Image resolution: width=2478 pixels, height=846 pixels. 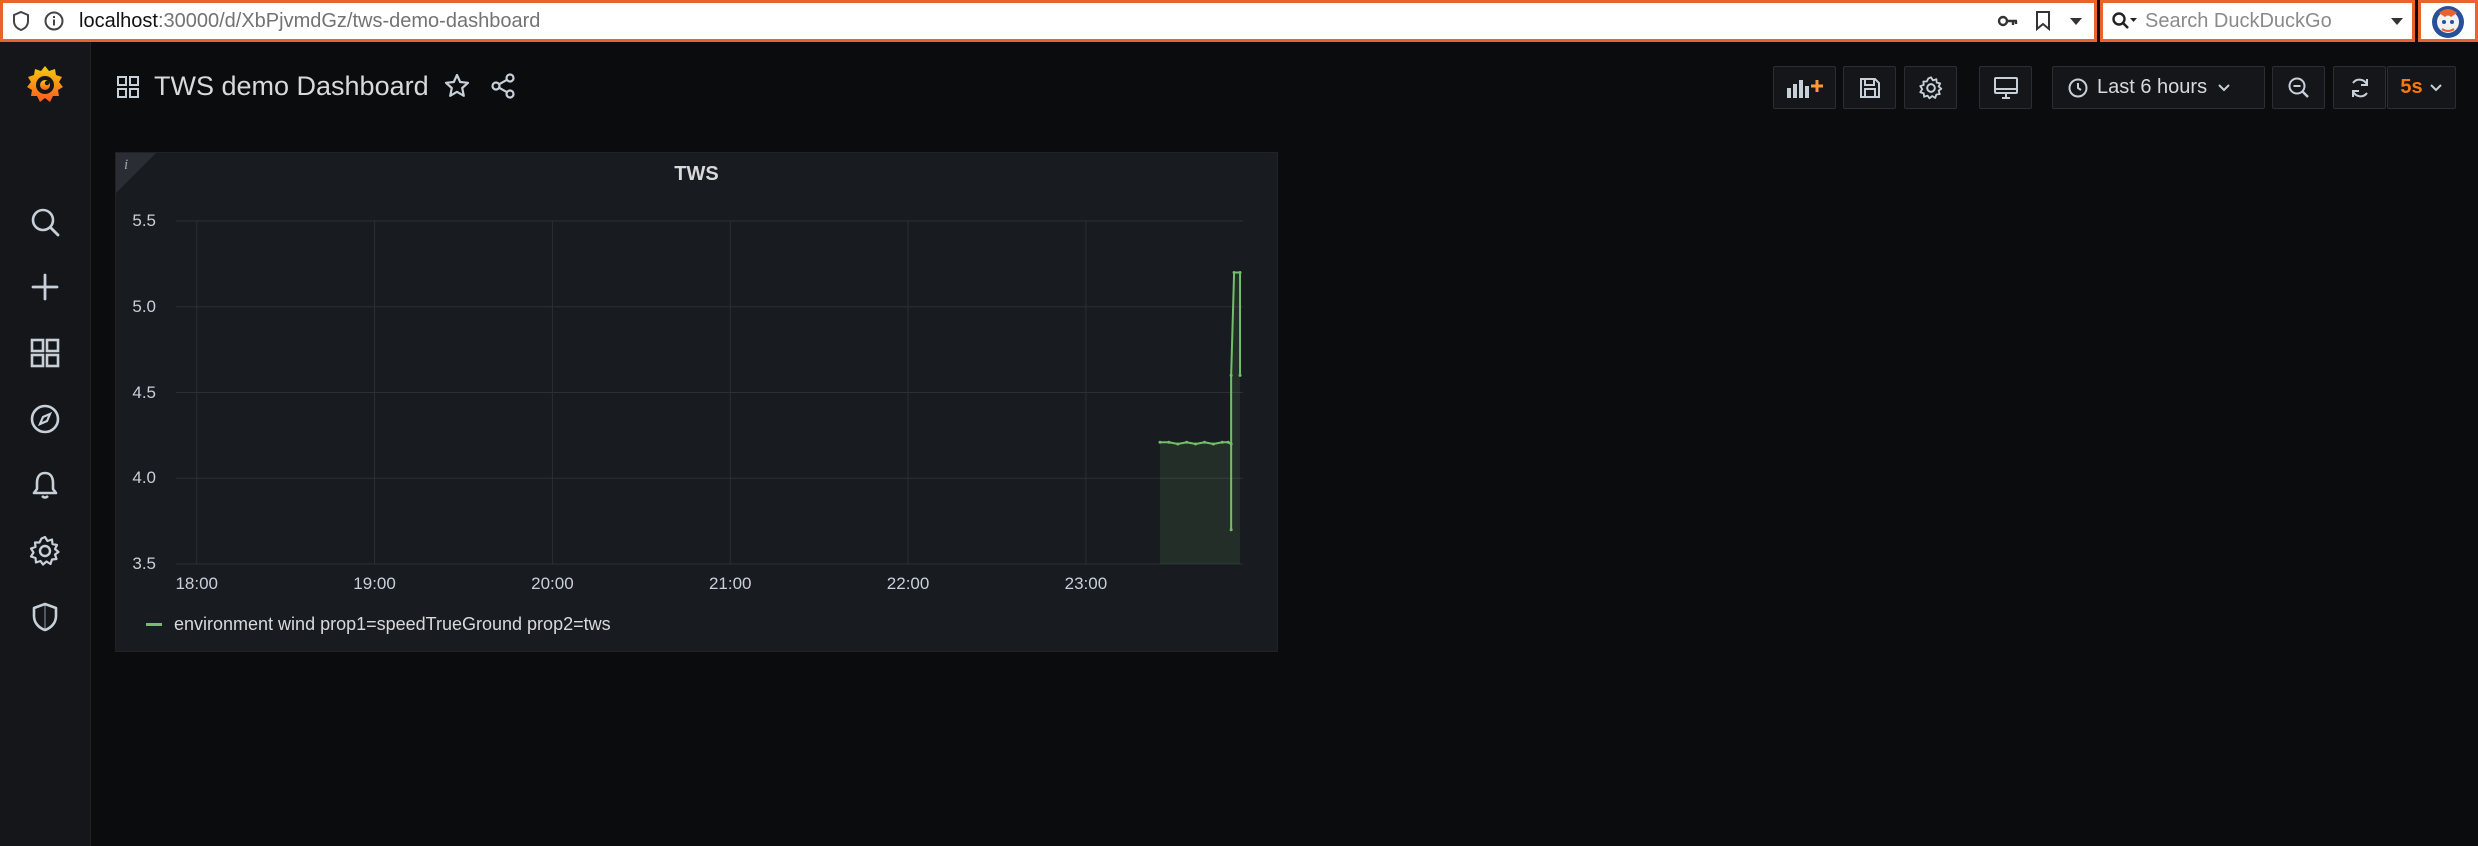 What do you see at coordinates (2043, 21) in the screenshot?
I see `bookmark-icon` at bounding box center [2043, 21].